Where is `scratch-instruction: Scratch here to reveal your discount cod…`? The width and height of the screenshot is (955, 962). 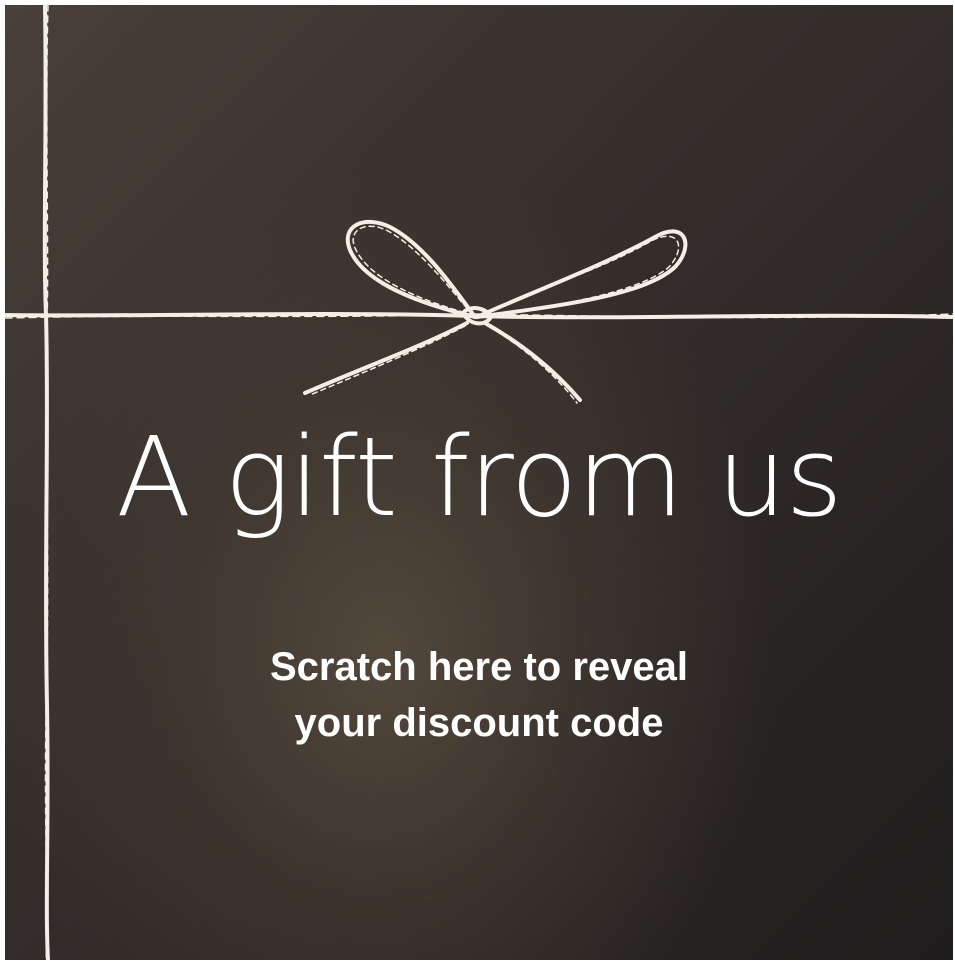 scratch-instruction: Scratch here to reveal your discount cod… is located at coordinates (479, 695).